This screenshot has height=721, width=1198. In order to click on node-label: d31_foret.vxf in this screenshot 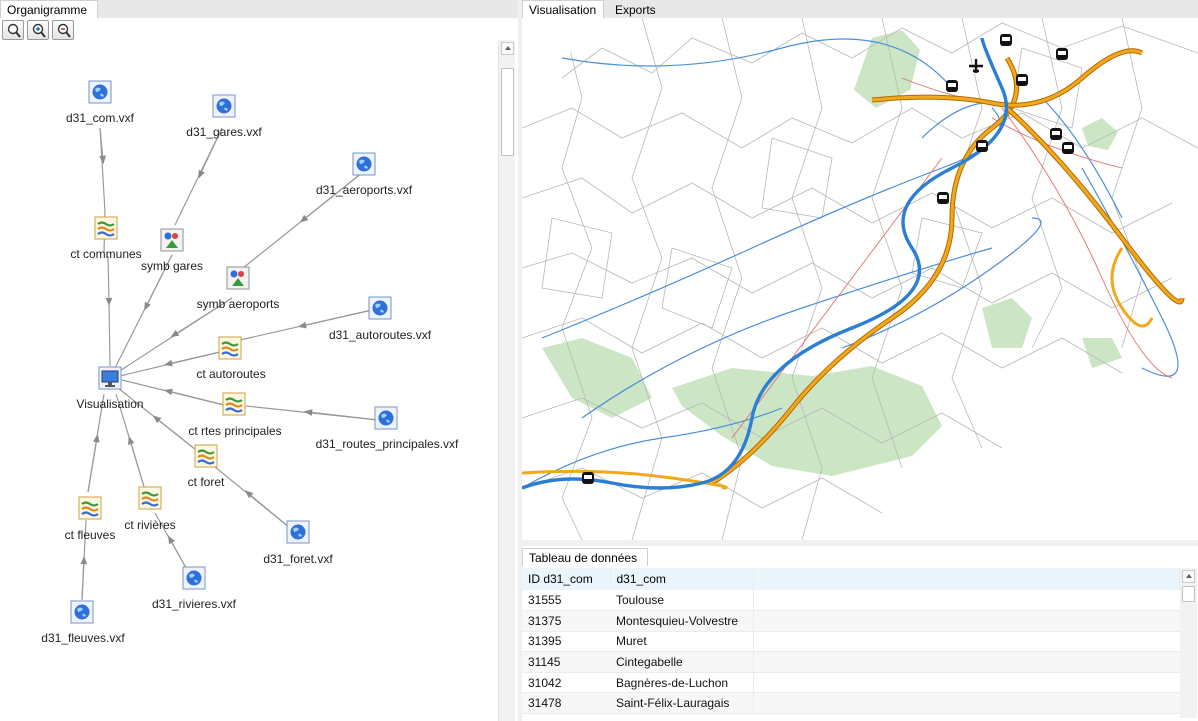, I will do `click(298, 559)`.